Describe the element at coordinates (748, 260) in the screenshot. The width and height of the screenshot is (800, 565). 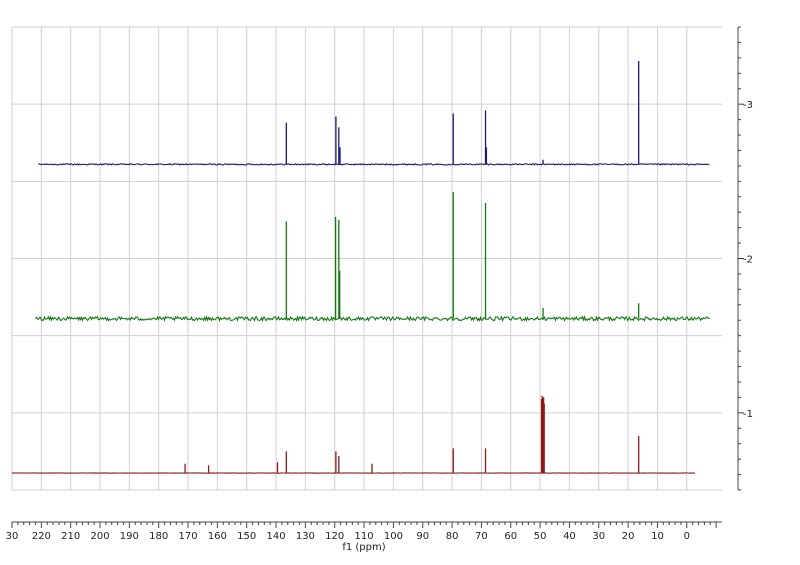
I see `y-tick-label: -2` at that location.